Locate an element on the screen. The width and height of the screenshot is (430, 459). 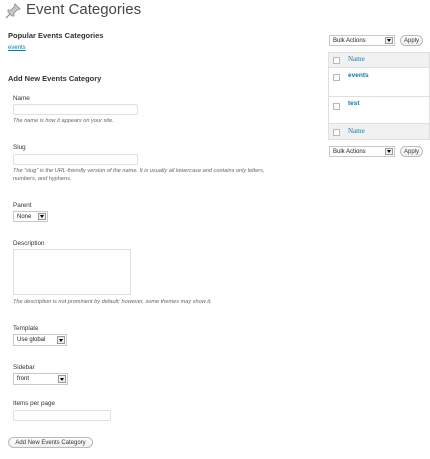
select-all-checkbox is located at coordinates (336, 60).